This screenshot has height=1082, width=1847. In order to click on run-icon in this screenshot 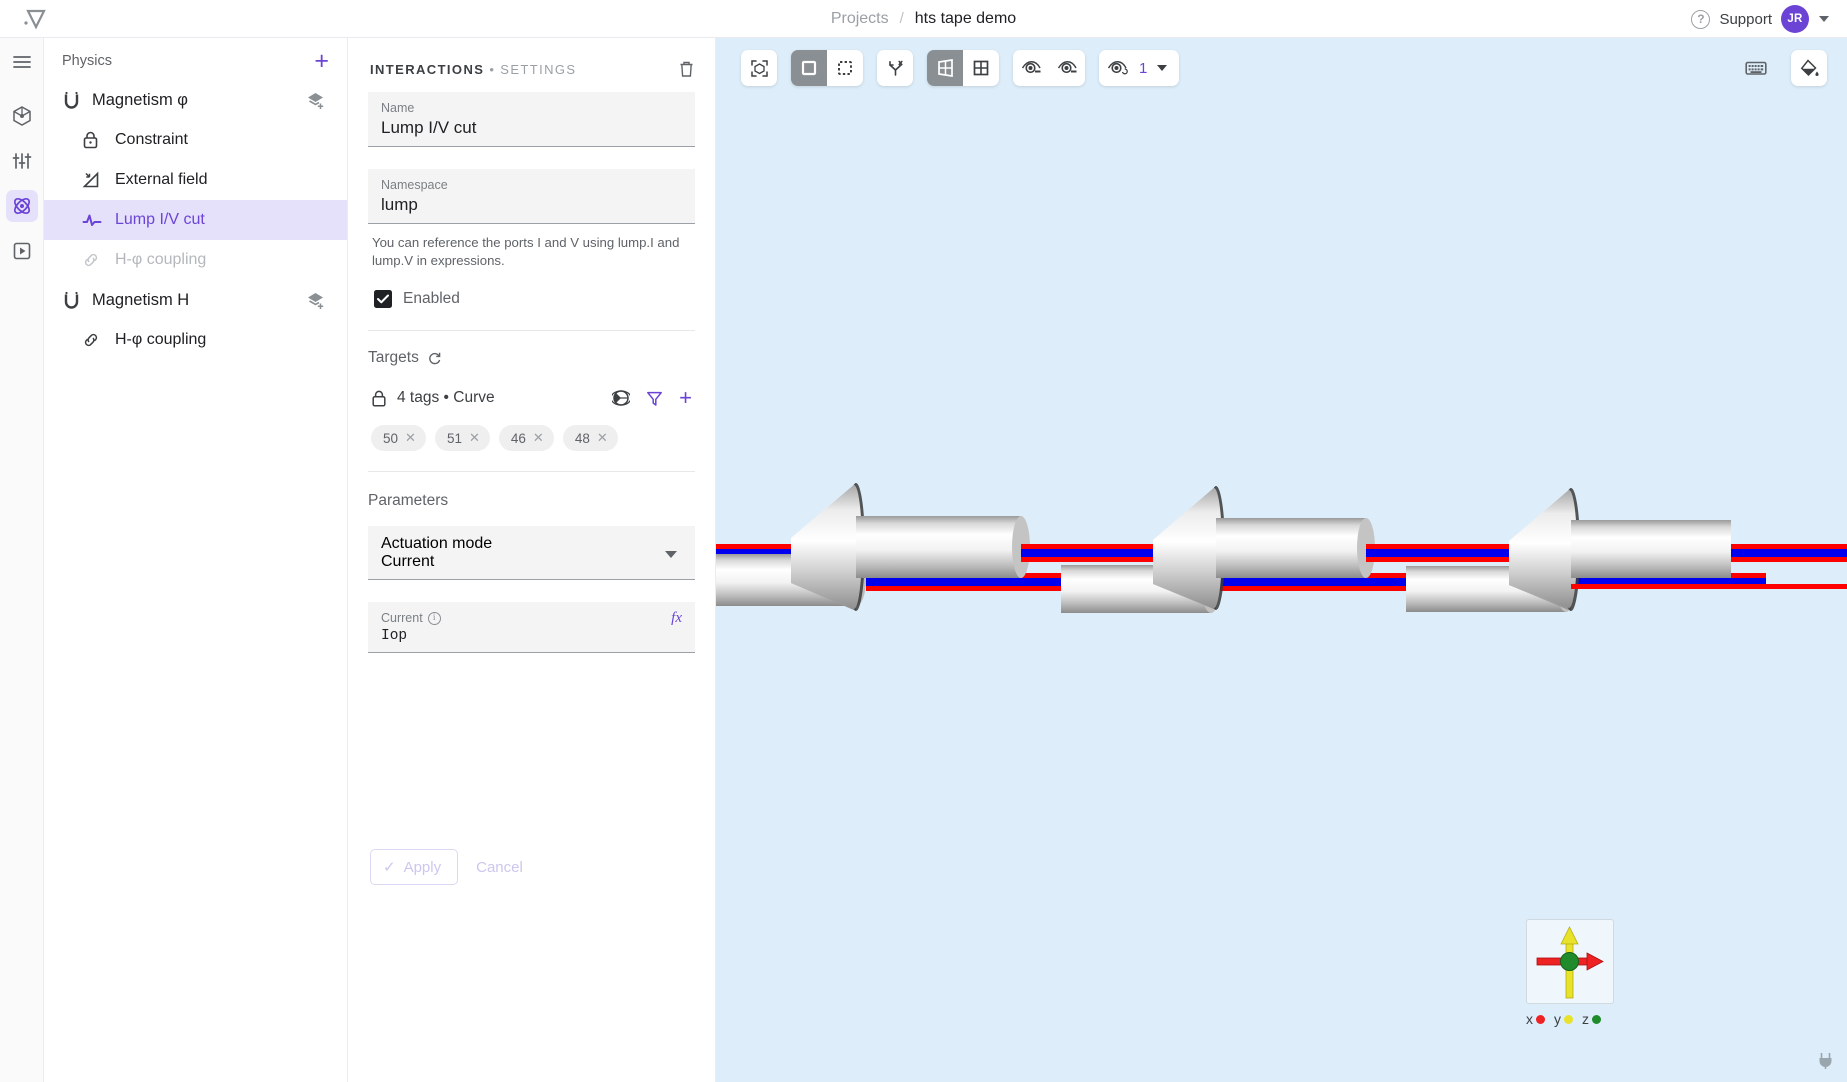, I will do `click(22, 251)`.